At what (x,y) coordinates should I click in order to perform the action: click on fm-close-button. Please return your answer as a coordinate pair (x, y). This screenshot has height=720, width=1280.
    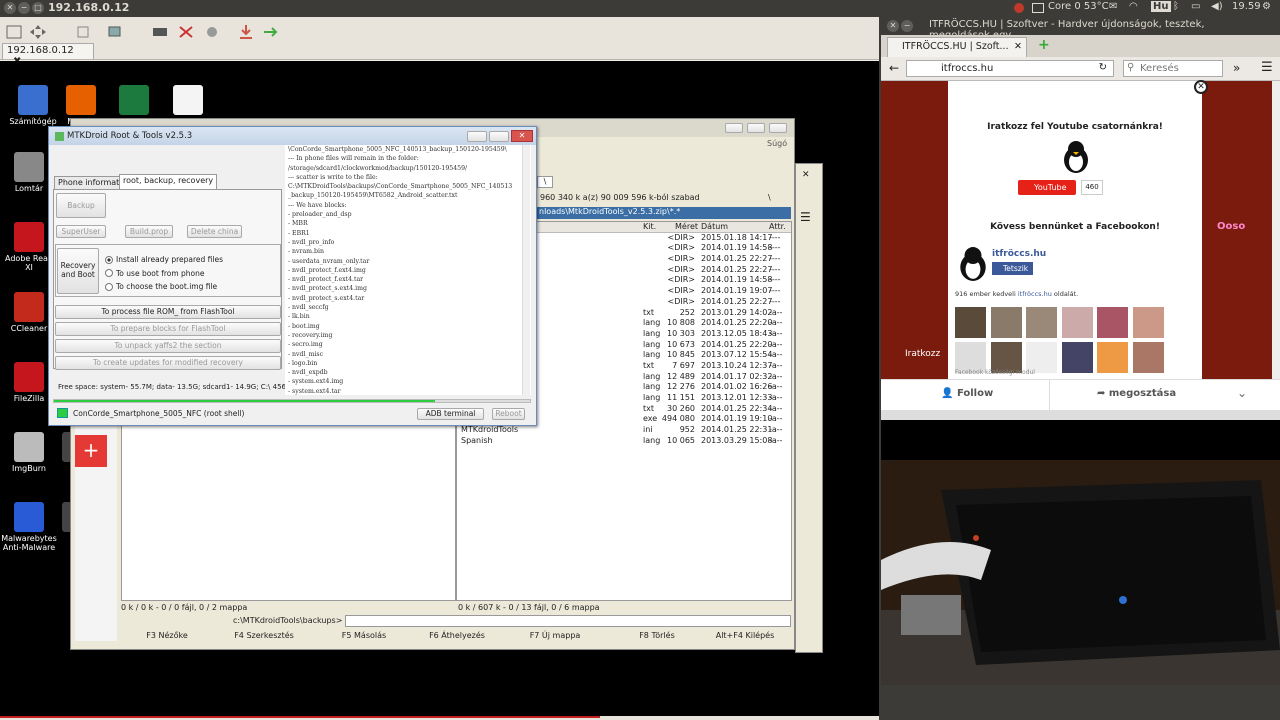
    Looking at the image, I should click on (778, 128).